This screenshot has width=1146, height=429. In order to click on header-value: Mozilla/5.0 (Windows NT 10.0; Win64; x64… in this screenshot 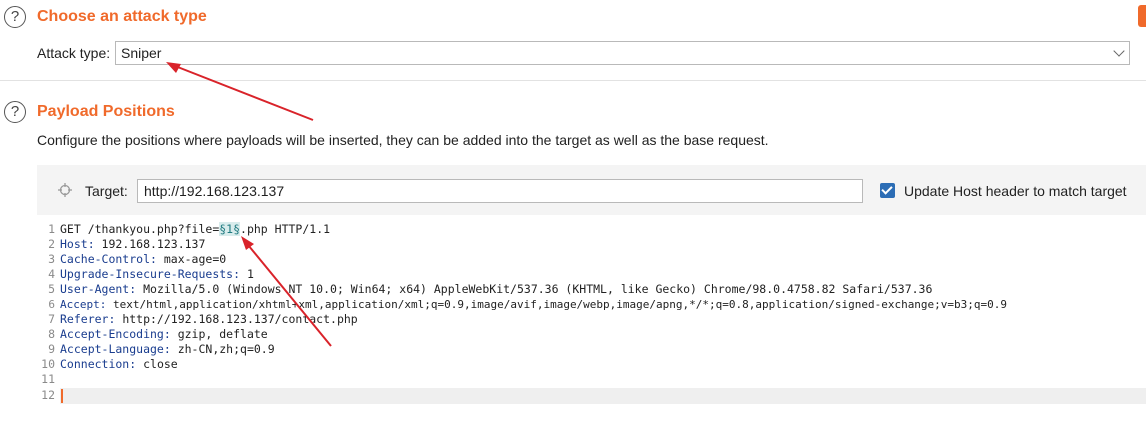, I will do `click(534, 289)`.